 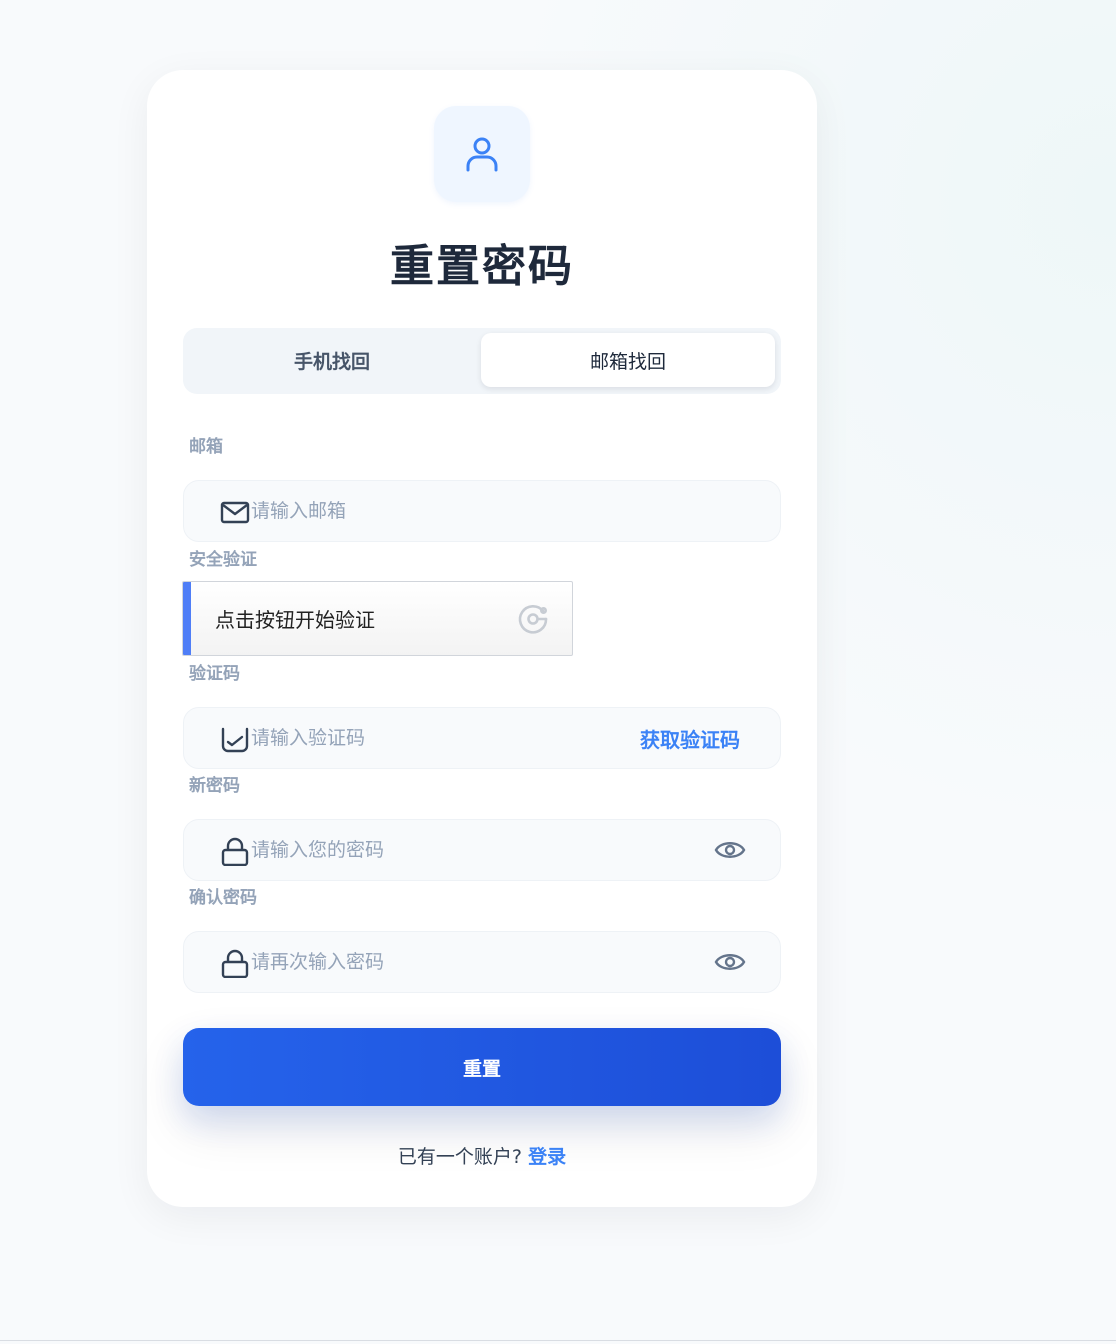 What do you see at coordinates (377, 618) in the screenshot?
I see `captcha-button: 点击按钮开始验证` at bounding box center [377, 618].